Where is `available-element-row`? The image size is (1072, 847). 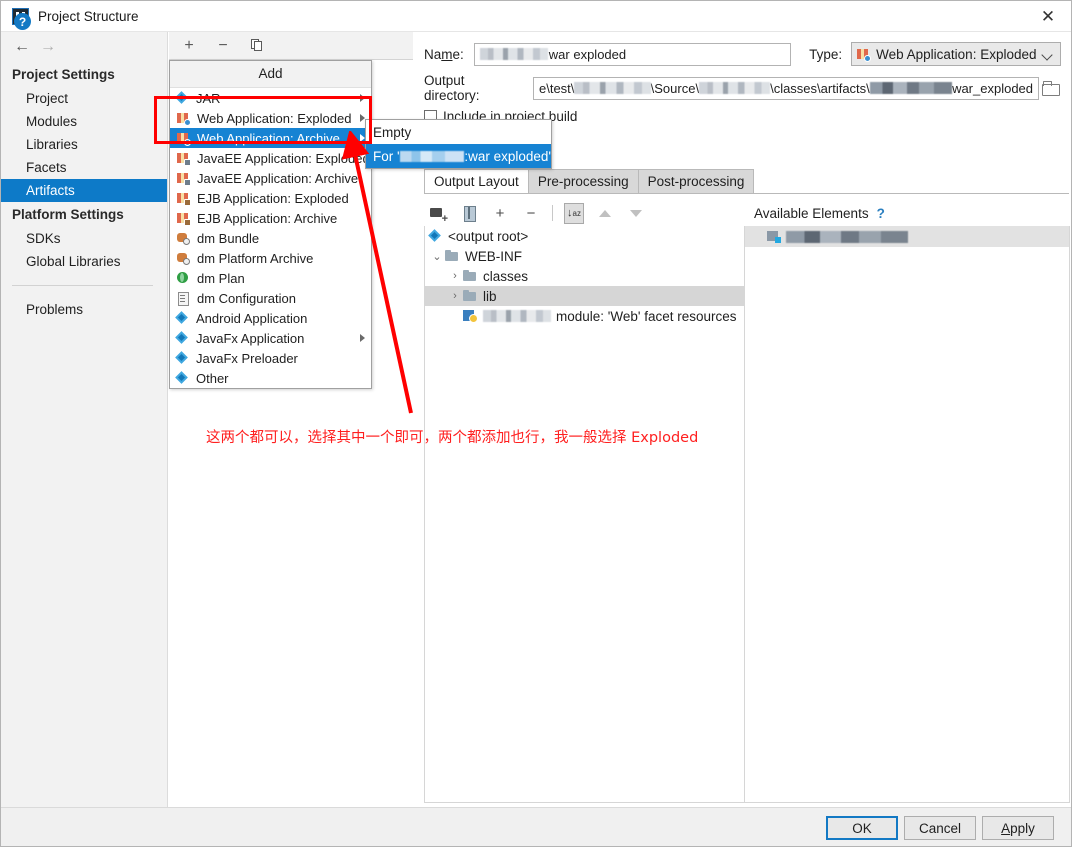 available-element-row is located at coordinates (907, 236).